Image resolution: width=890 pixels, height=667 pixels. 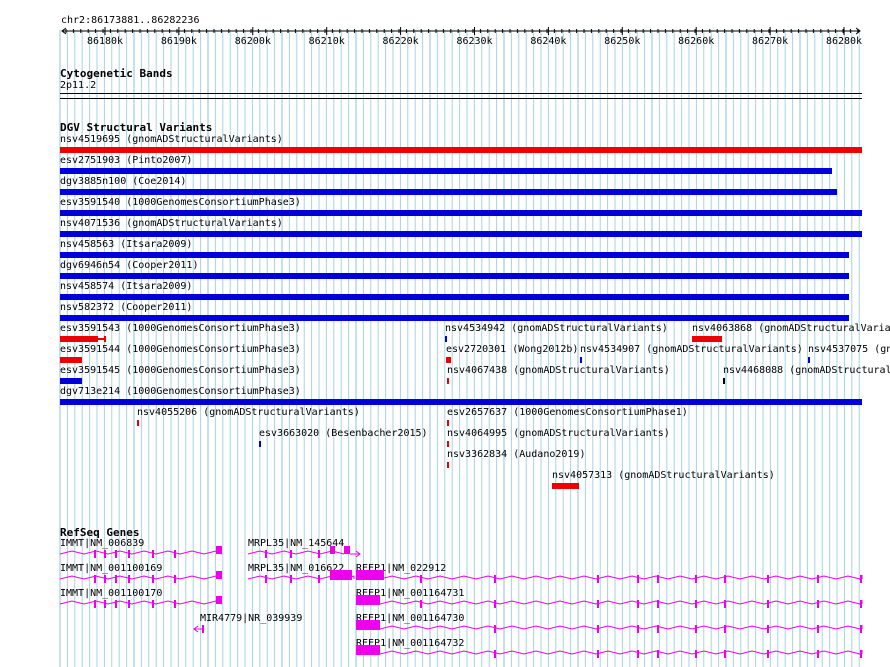 What do you see at coordinates (126, 287) in the screenshot?
I see `variant-label: nsv458574 (Itsara2009)` at bounding box center [126, 287].